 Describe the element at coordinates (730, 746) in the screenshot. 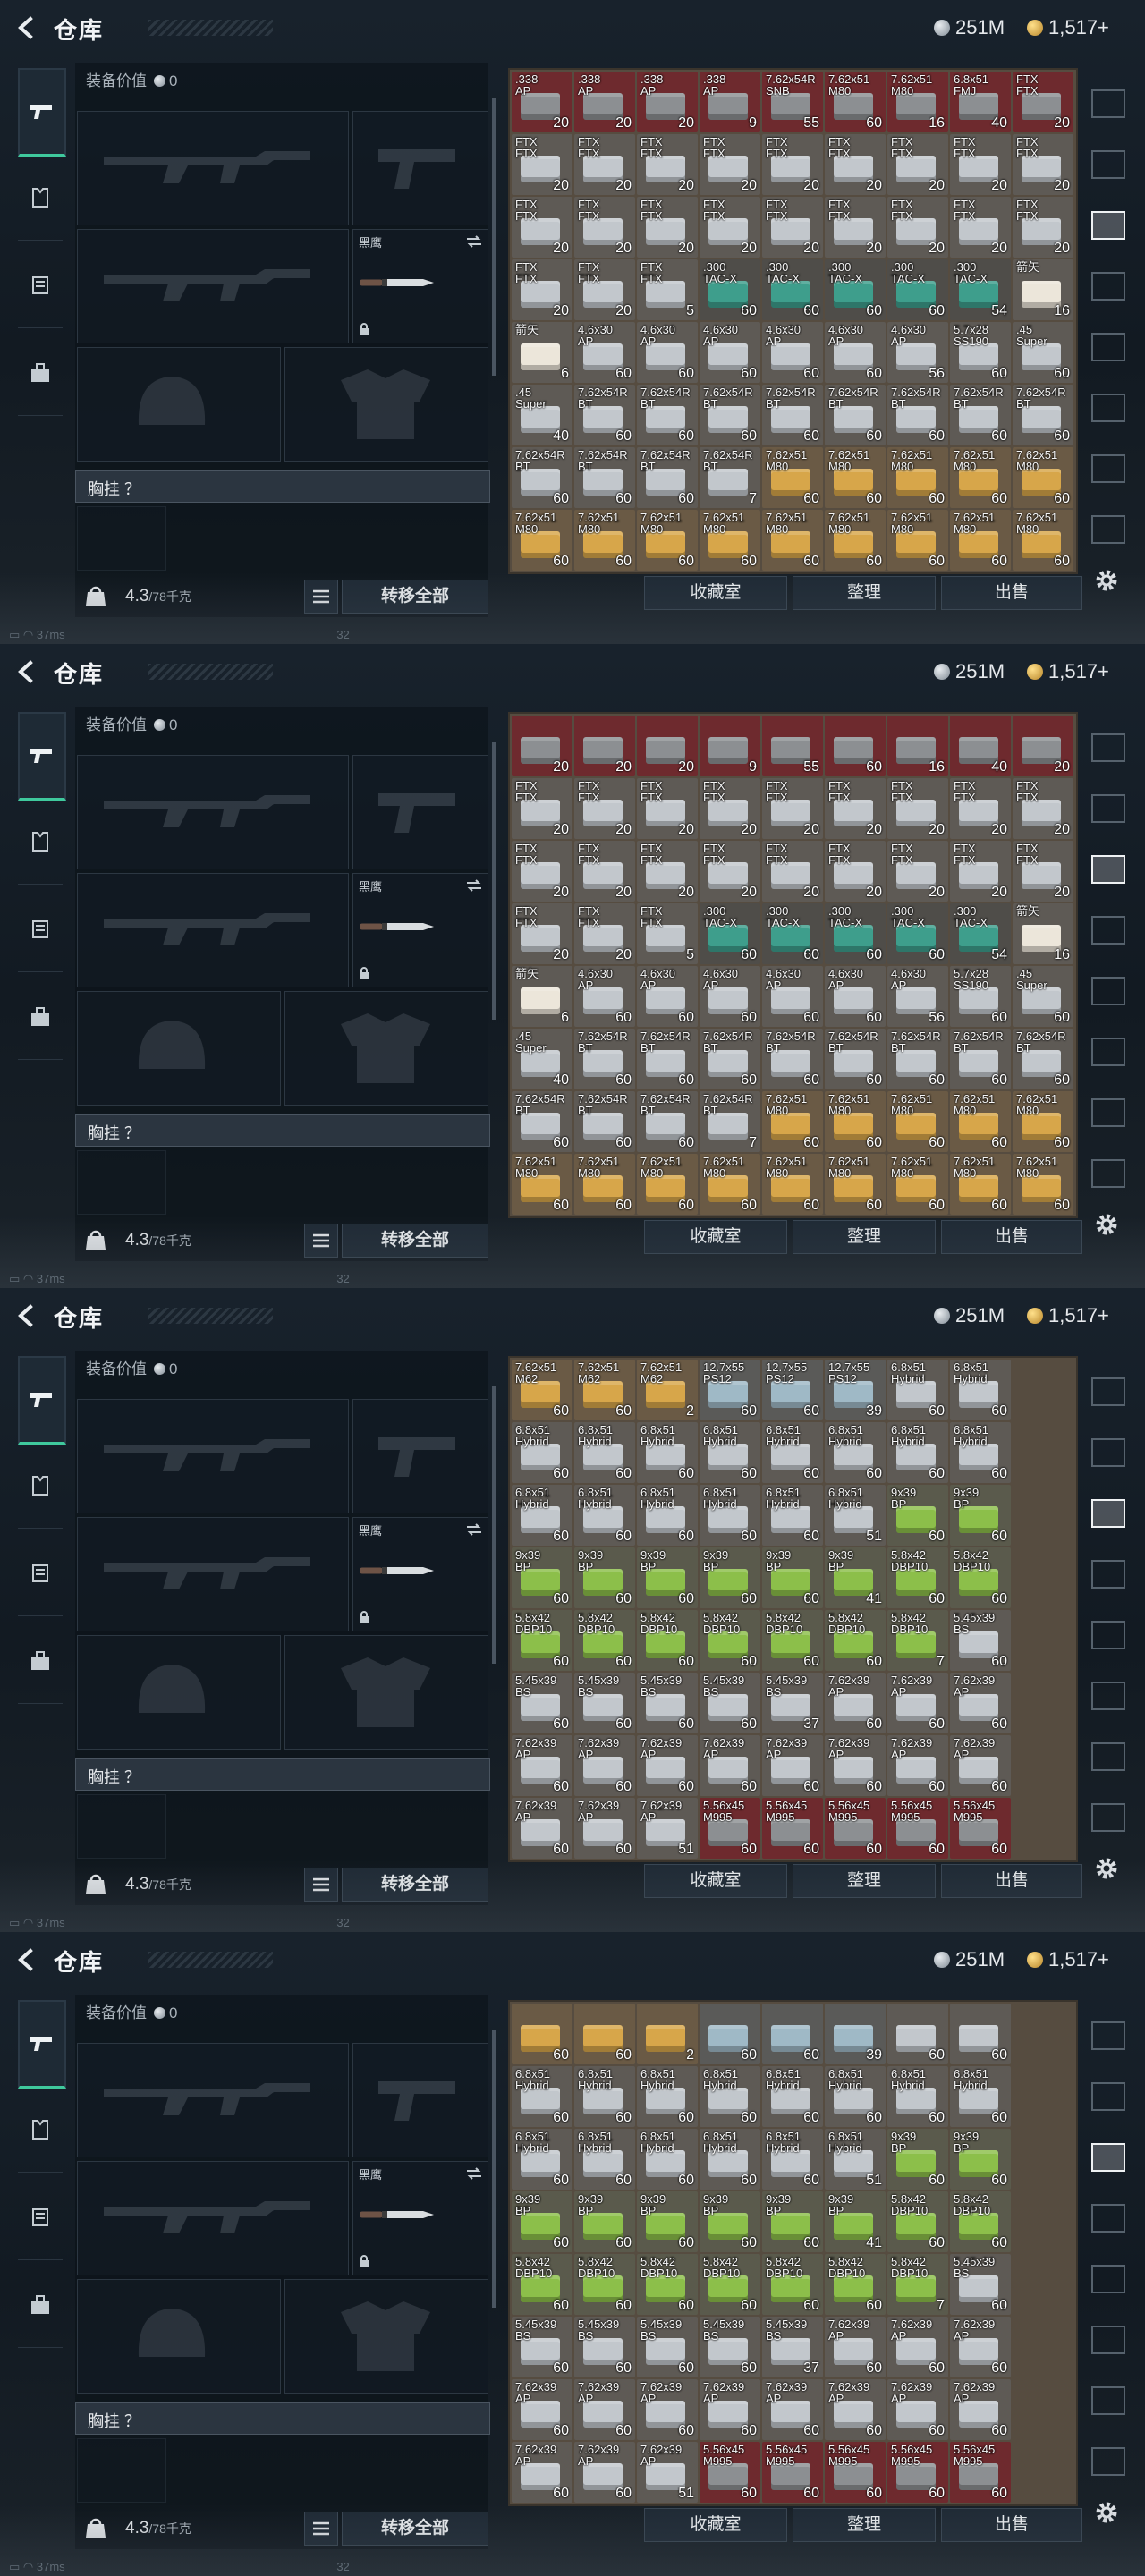

I see `ammo-item: 9` at that location.